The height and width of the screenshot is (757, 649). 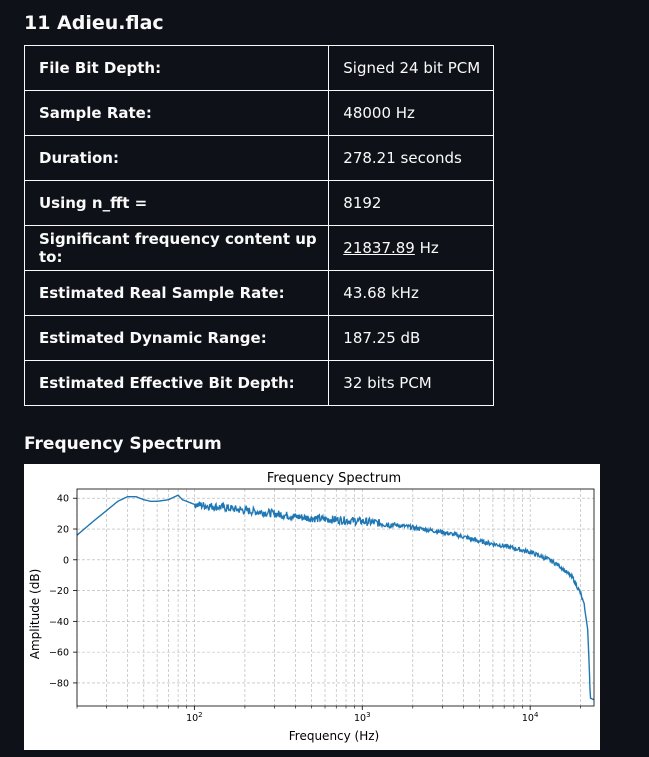 I want to click on row-value: 48000 Hz, so click(x=411, y=113).